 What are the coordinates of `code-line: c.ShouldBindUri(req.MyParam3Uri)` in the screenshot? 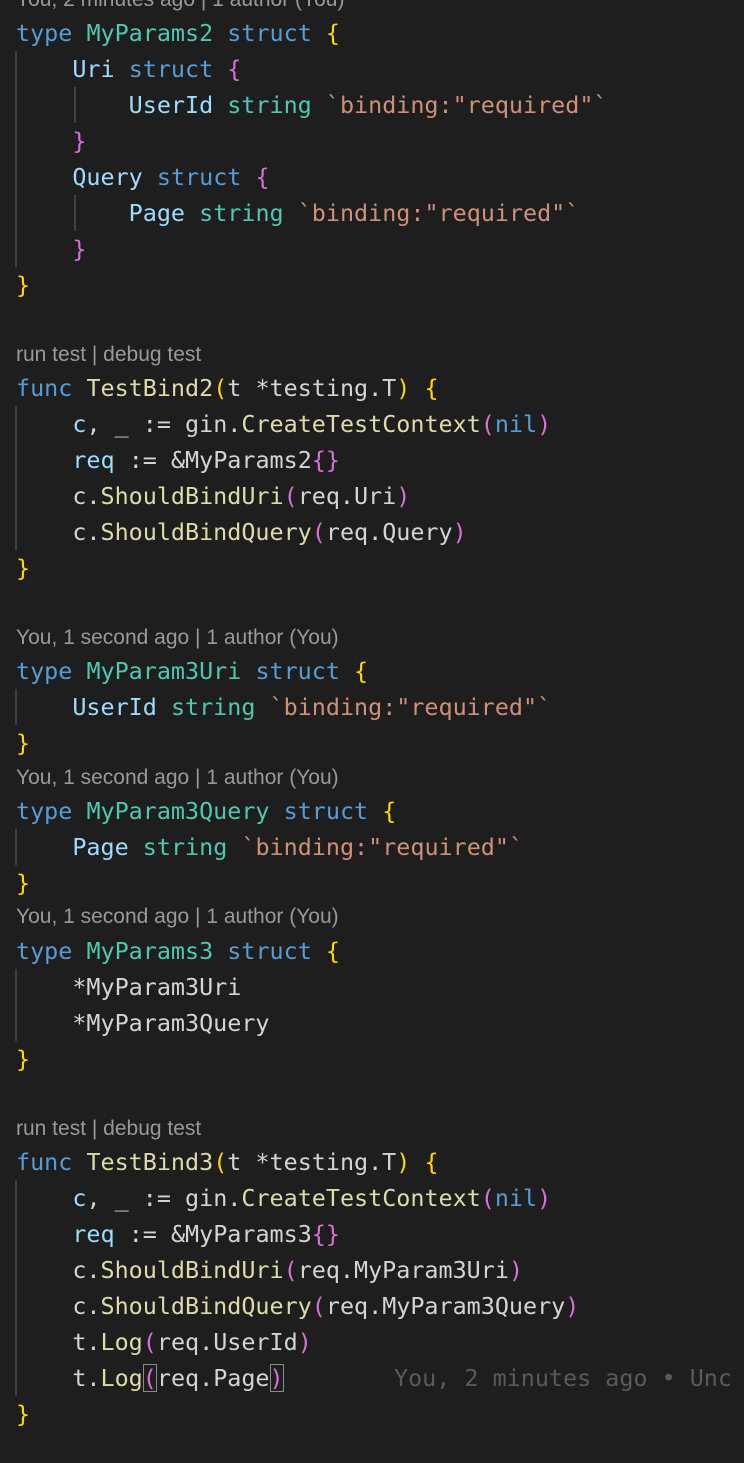 It's located at (269, 1270).